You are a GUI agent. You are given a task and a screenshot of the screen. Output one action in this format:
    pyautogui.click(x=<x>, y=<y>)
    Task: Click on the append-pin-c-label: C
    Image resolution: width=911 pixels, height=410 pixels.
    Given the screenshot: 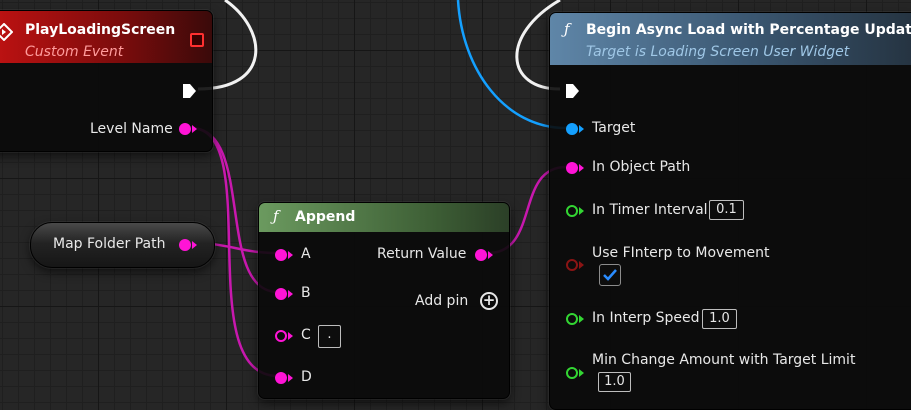 What is the action you would take?
    pyautogui.click(x=306, y=335)
    